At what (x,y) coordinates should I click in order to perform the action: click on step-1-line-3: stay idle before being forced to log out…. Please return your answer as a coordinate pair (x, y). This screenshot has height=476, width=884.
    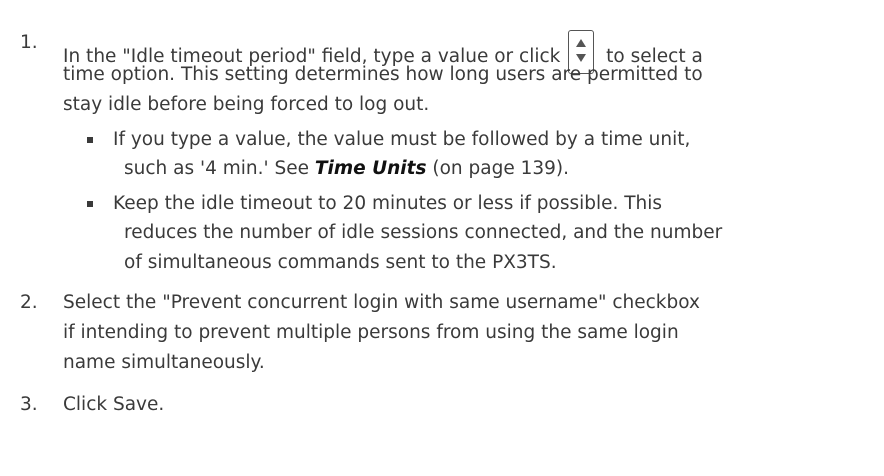
    Looking at the image, I should click on (246, 104).